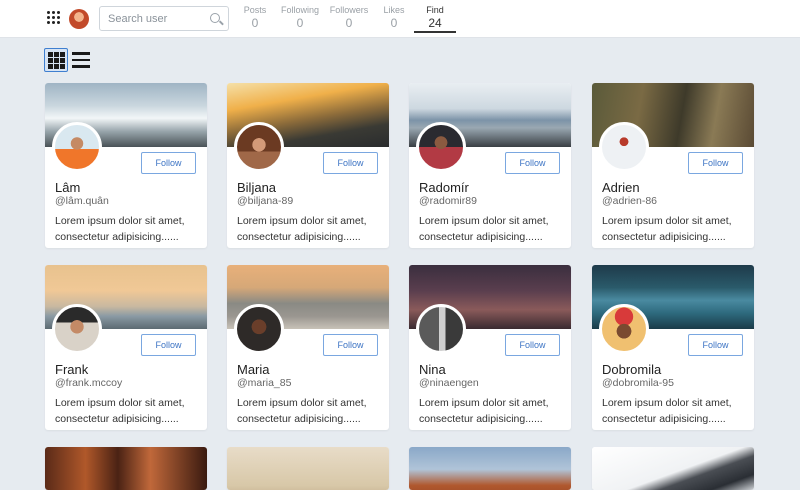  Describe the element at coordinates (638, 383) in the screenshot. I see `user-handle: @dobromila-95` at that location.